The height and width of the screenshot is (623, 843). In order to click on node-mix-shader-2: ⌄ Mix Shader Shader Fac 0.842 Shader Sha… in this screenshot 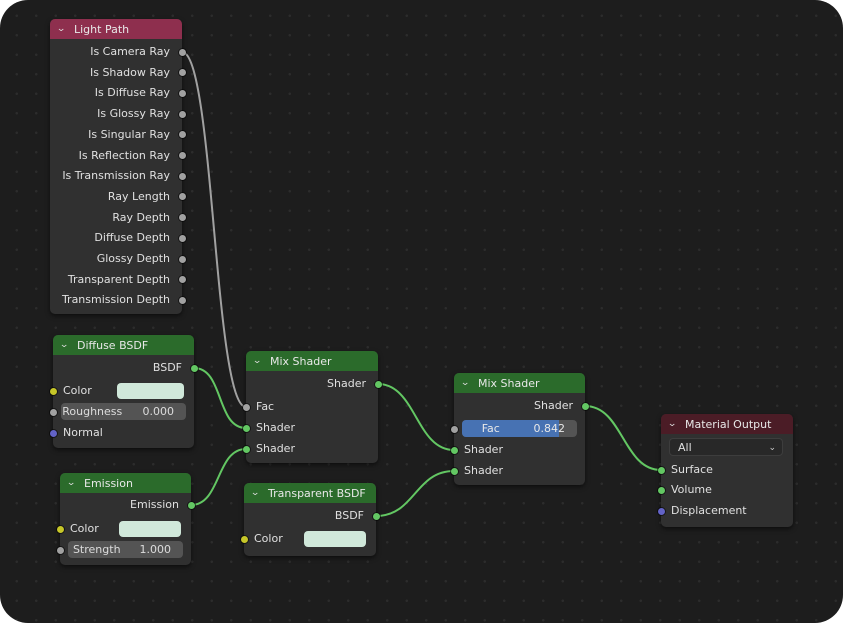, I will do `click(519, 429)`.